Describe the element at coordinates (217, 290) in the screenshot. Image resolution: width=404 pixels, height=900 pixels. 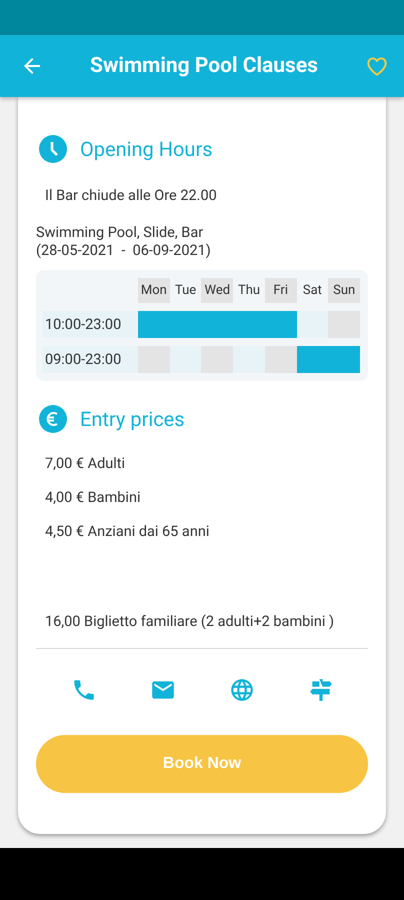
I see `day-header: Wed` at that location.